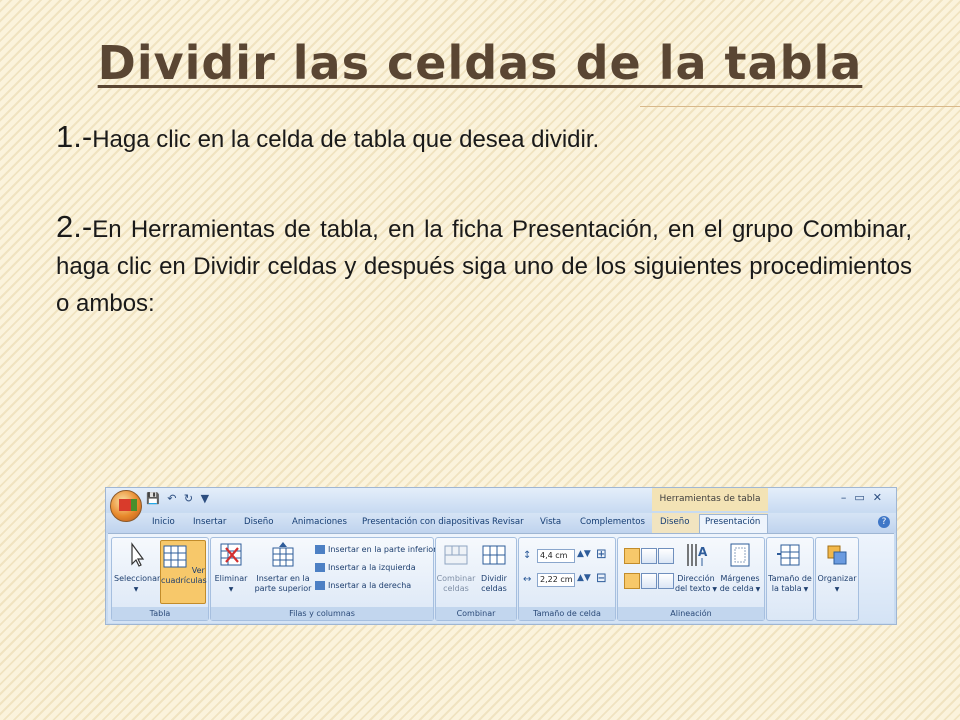  What do you see at coordinates (231, 568) in the screenshot?
I see `eliminar-button: Eliminar ▼` at bounding box center [231, 568].